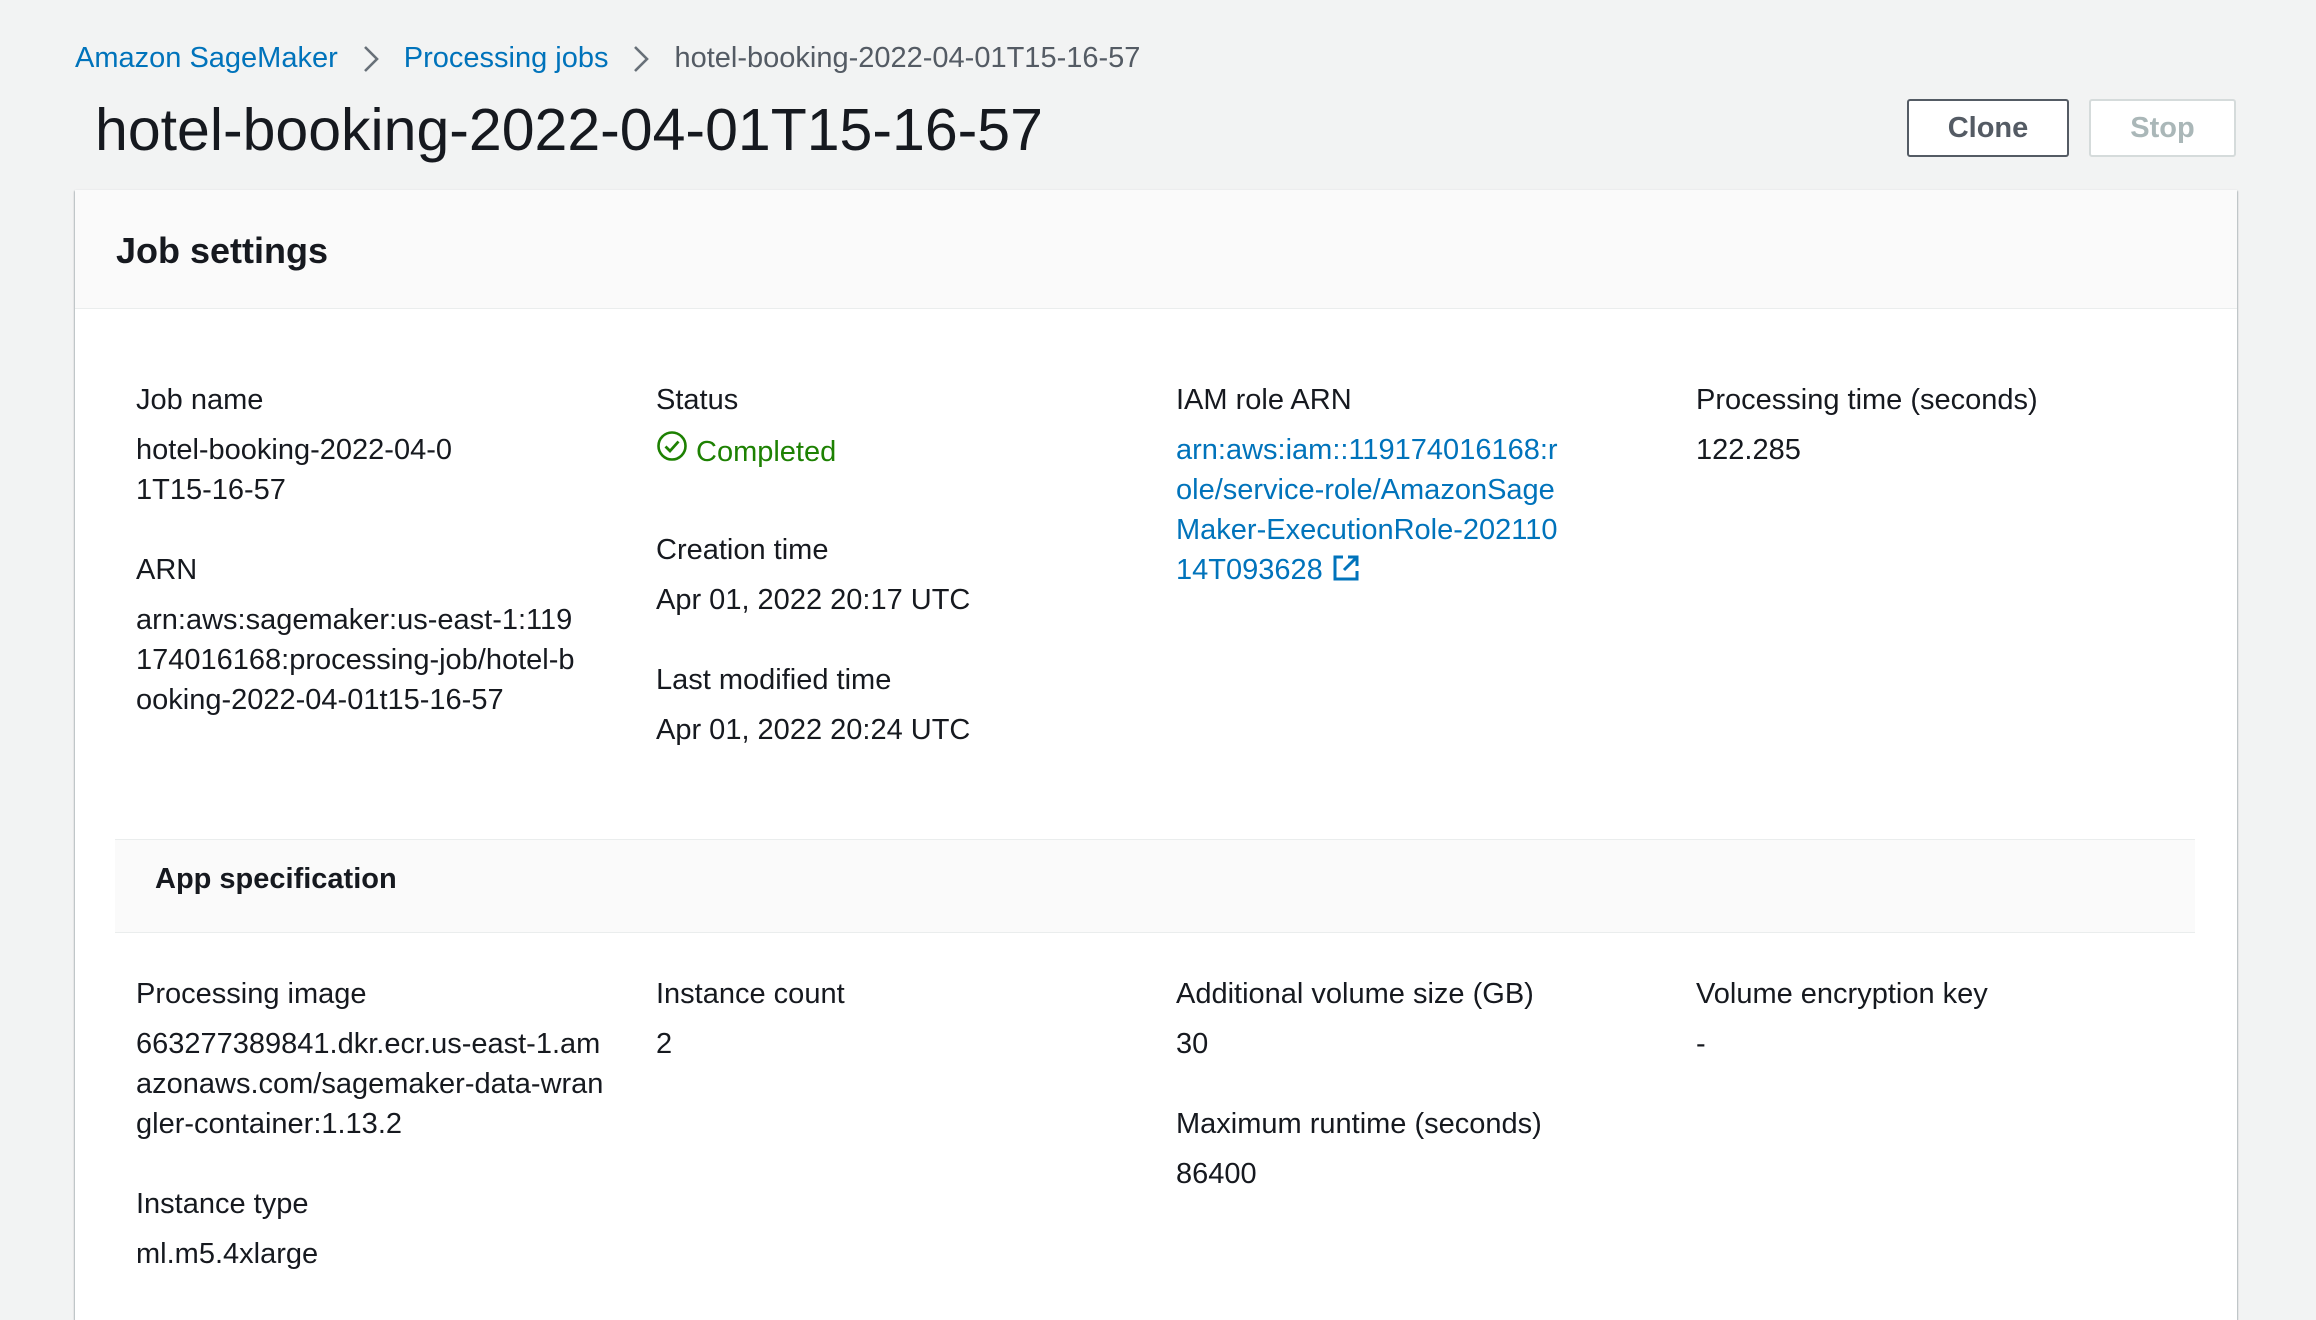  What do you see at coordinates (891, 451) in the screenshot?
I see `status-value: Completed` at bounding box center [891, 451].